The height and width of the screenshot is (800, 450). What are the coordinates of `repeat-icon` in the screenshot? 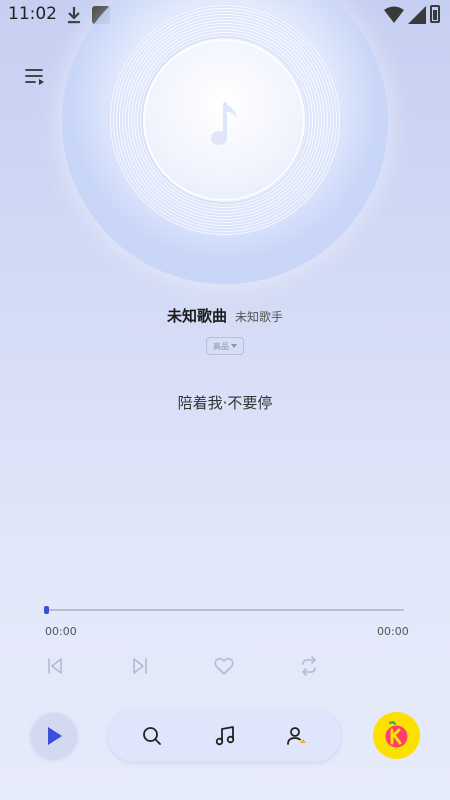 It's located at (309, 666).